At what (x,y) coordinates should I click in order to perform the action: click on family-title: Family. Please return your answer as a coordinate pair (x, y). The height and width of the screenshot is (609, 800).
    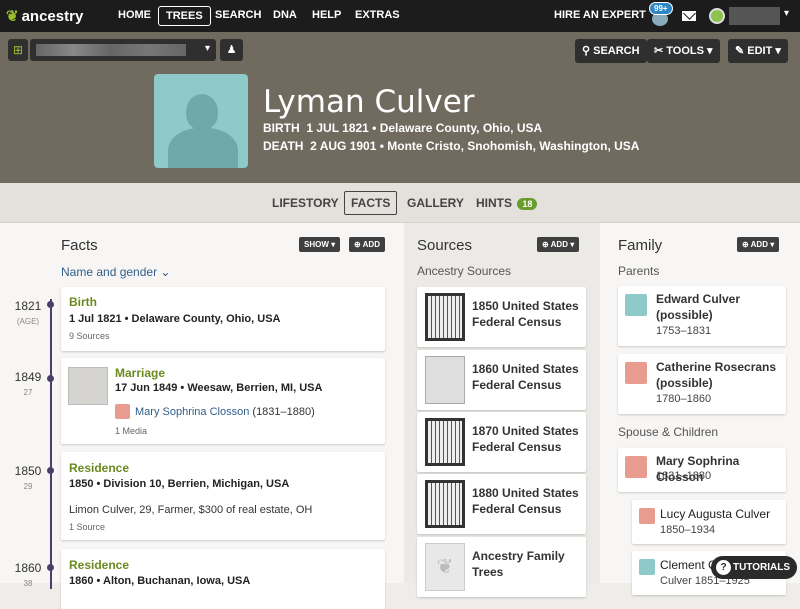
    Looking at the image, I should click on (640, 245).